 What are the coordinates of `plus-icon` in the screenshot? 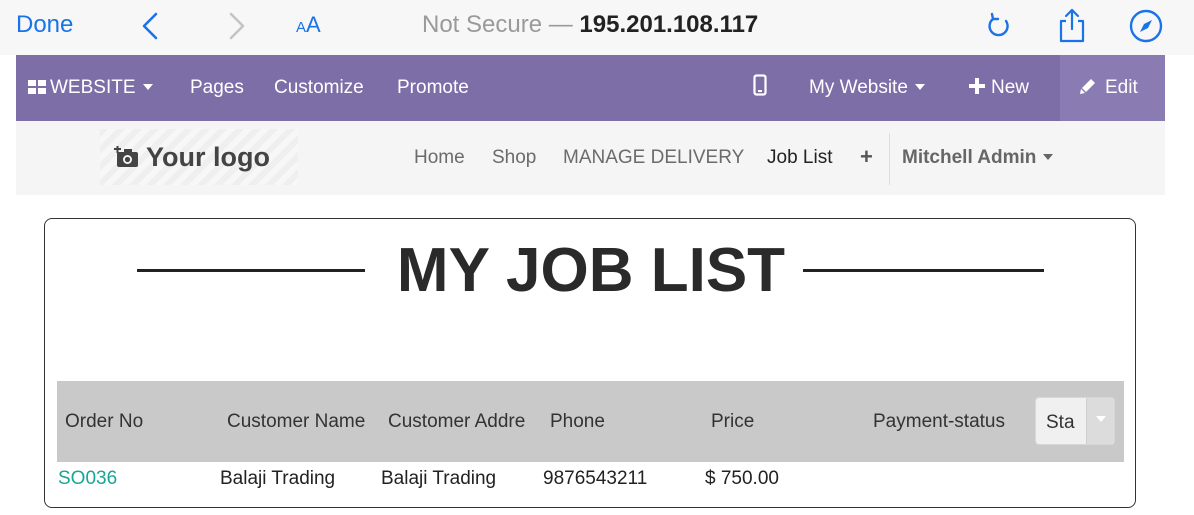 It's located at (977, 86).